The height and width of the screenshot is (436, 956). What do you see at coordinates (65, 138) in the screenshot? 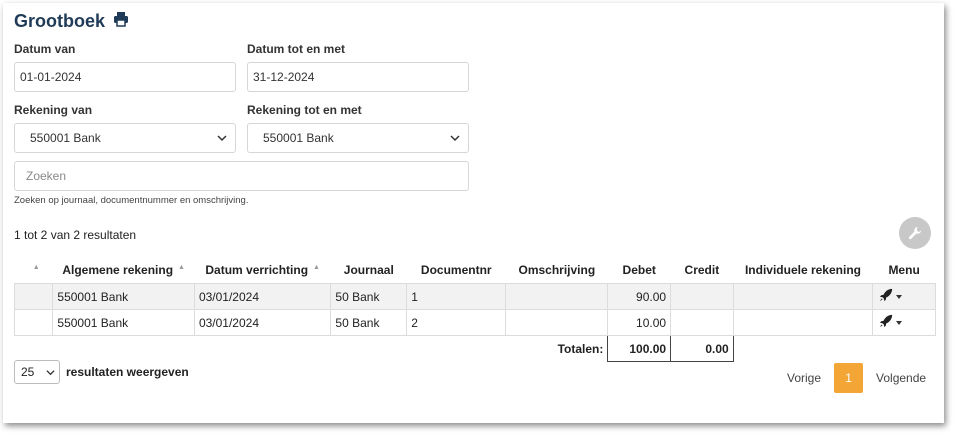
I see `rekening-van-value: 550001 Bank` at bounding box center [65, 138].